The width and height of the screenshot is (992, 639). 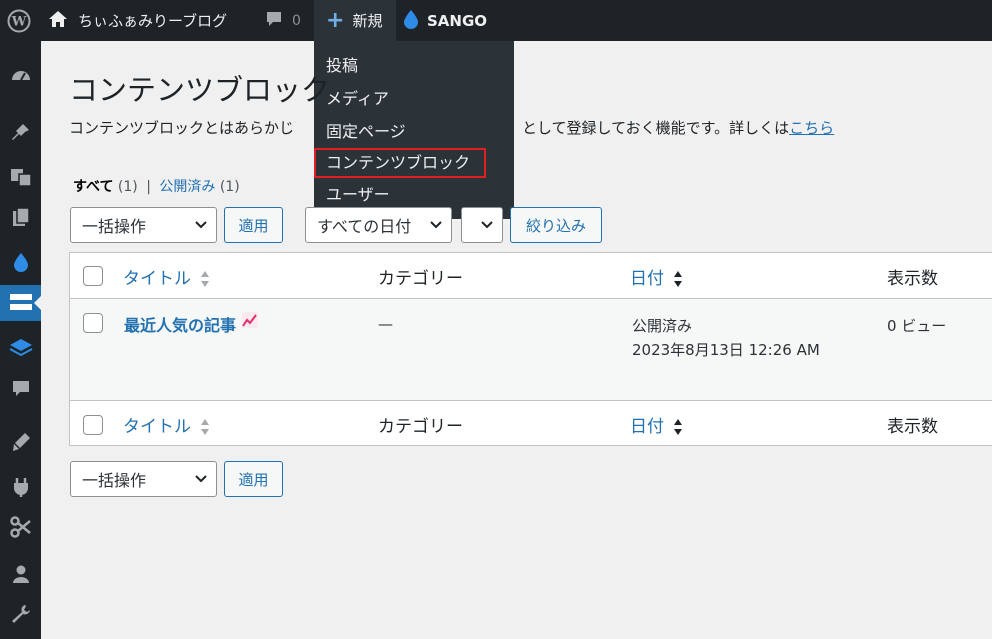 What do you see at coordinates (200, 90) in the screenshot?
I see `page-title: コンテンツブロック` at bounding box center [200, 90].